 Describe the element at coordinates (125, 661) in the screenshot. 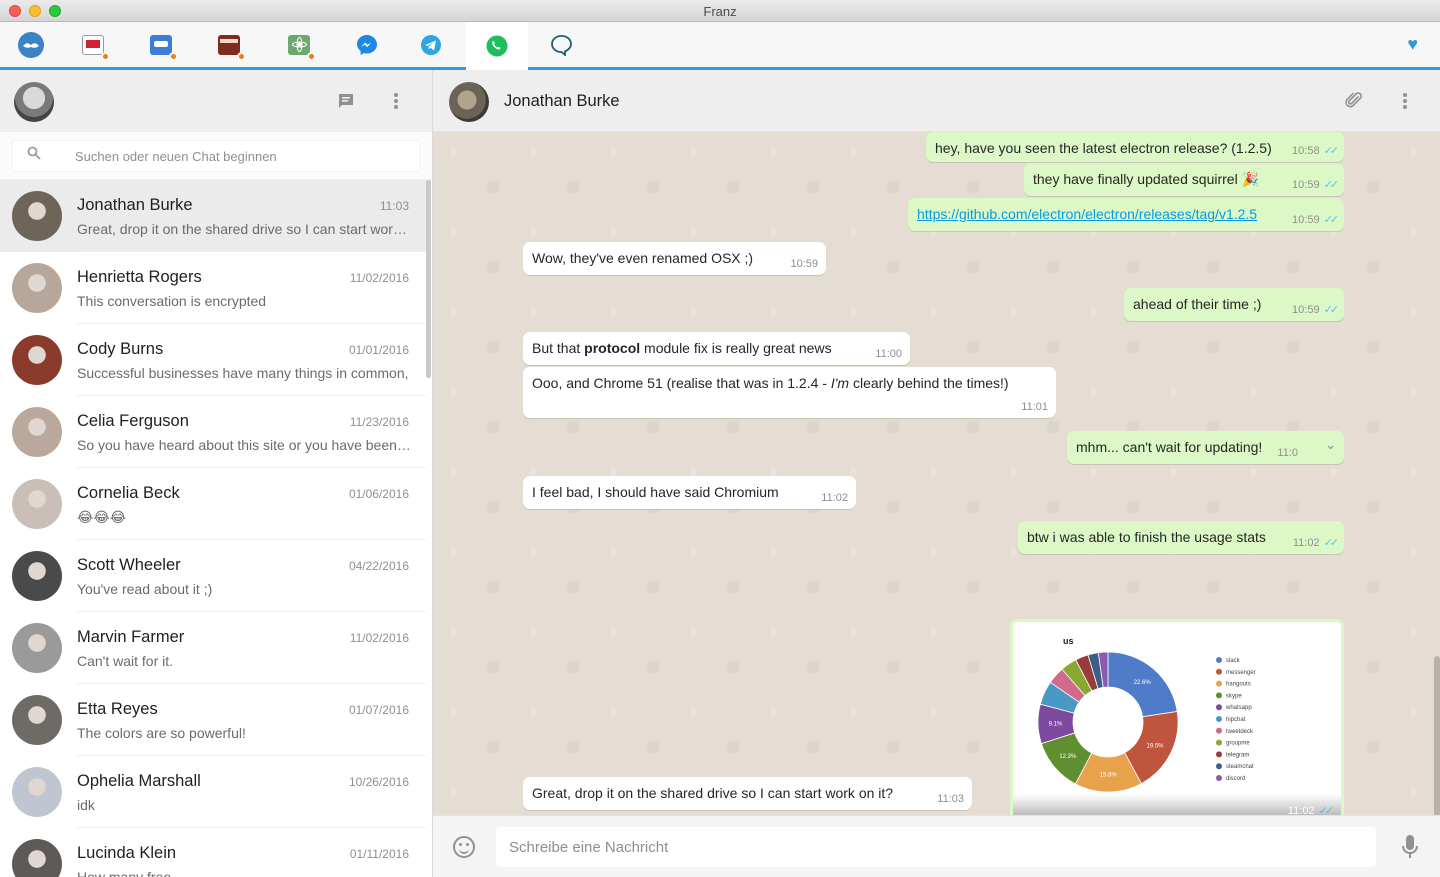

I see `chat-preview: Can't wait for it.` at that location.